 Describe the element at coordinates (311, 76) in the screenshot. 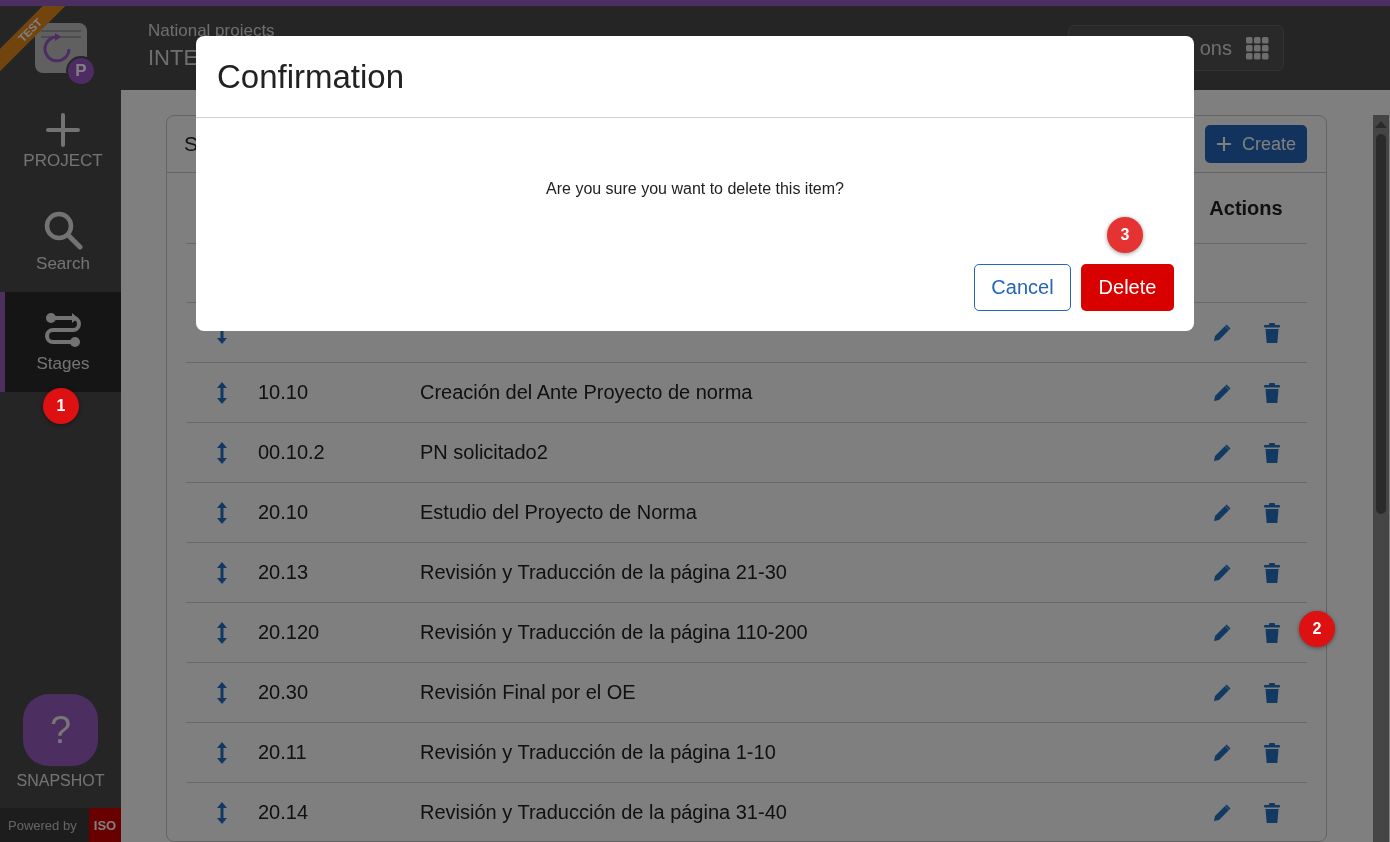

I see `dialog-title: Confirmation` at that location.